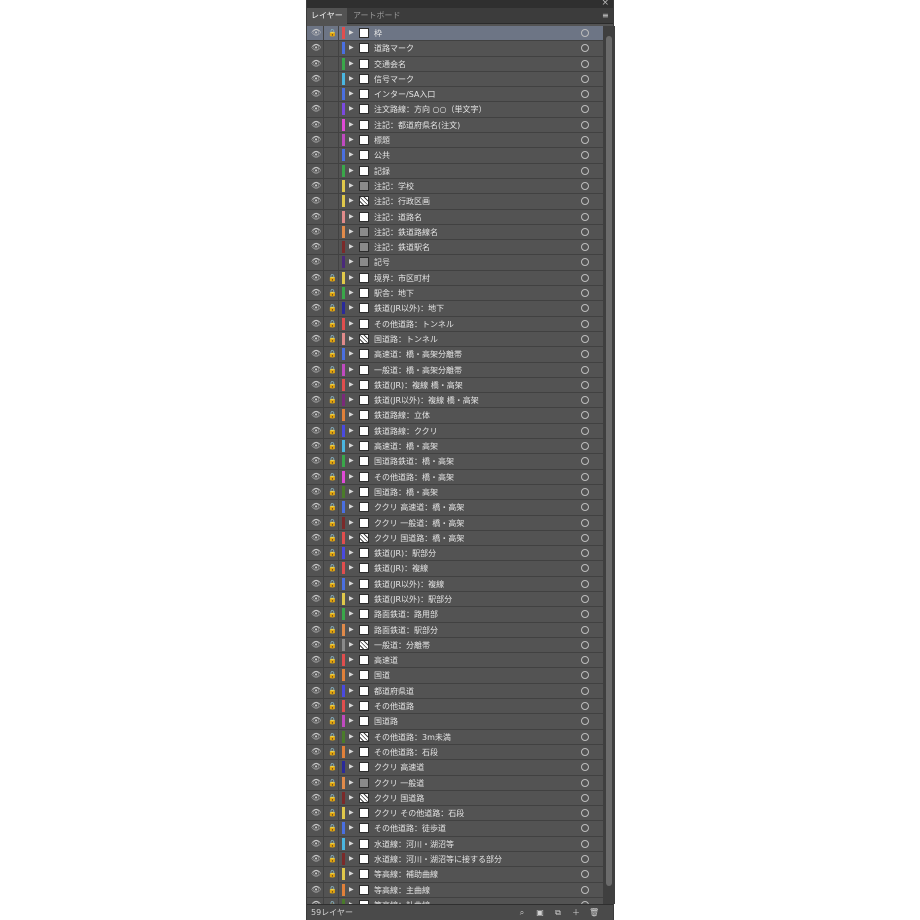  What do you see at coordinates (455, 661) in the screenshot?
I see `layer-row: 👁 🔒 ▶ 高速道` at bounding box center [455, 661].